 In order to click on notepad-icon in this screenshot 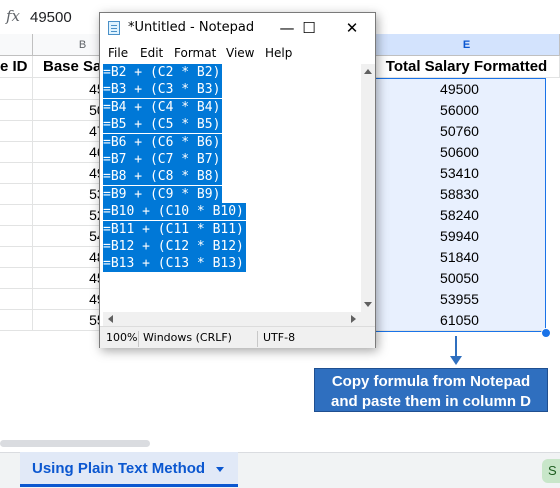, I will do `click(114, 28)`.